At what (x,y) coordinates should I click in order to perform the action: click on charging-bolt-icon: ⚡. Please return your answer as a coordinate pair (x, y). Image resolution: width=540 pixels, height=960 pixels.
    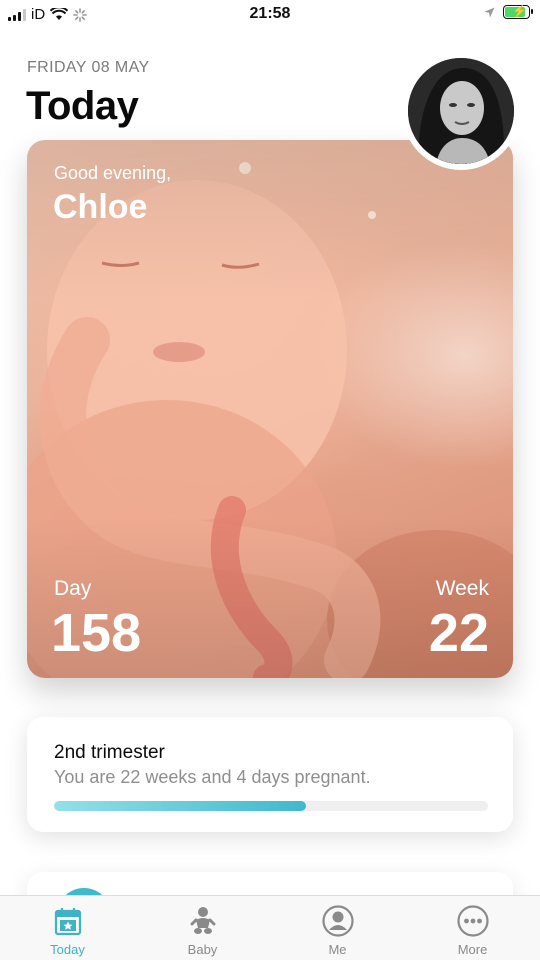
    Looking at the image, I should click on (519, 11).